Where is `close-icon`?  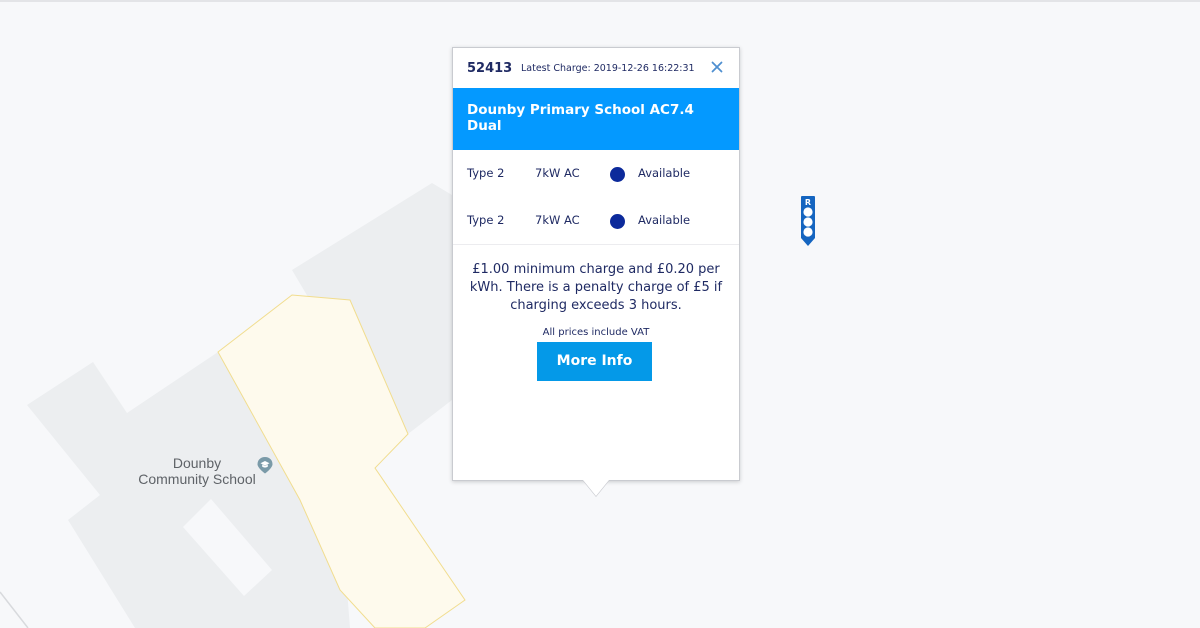
close-icon is located at coordinates (717, 67).